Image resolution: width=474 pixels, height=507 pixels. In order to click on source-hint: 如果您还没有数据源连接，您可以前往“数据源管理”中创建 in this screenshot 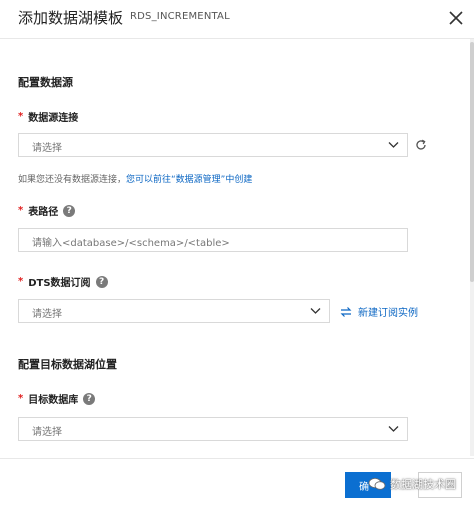, I will do `click(135, 180)`.